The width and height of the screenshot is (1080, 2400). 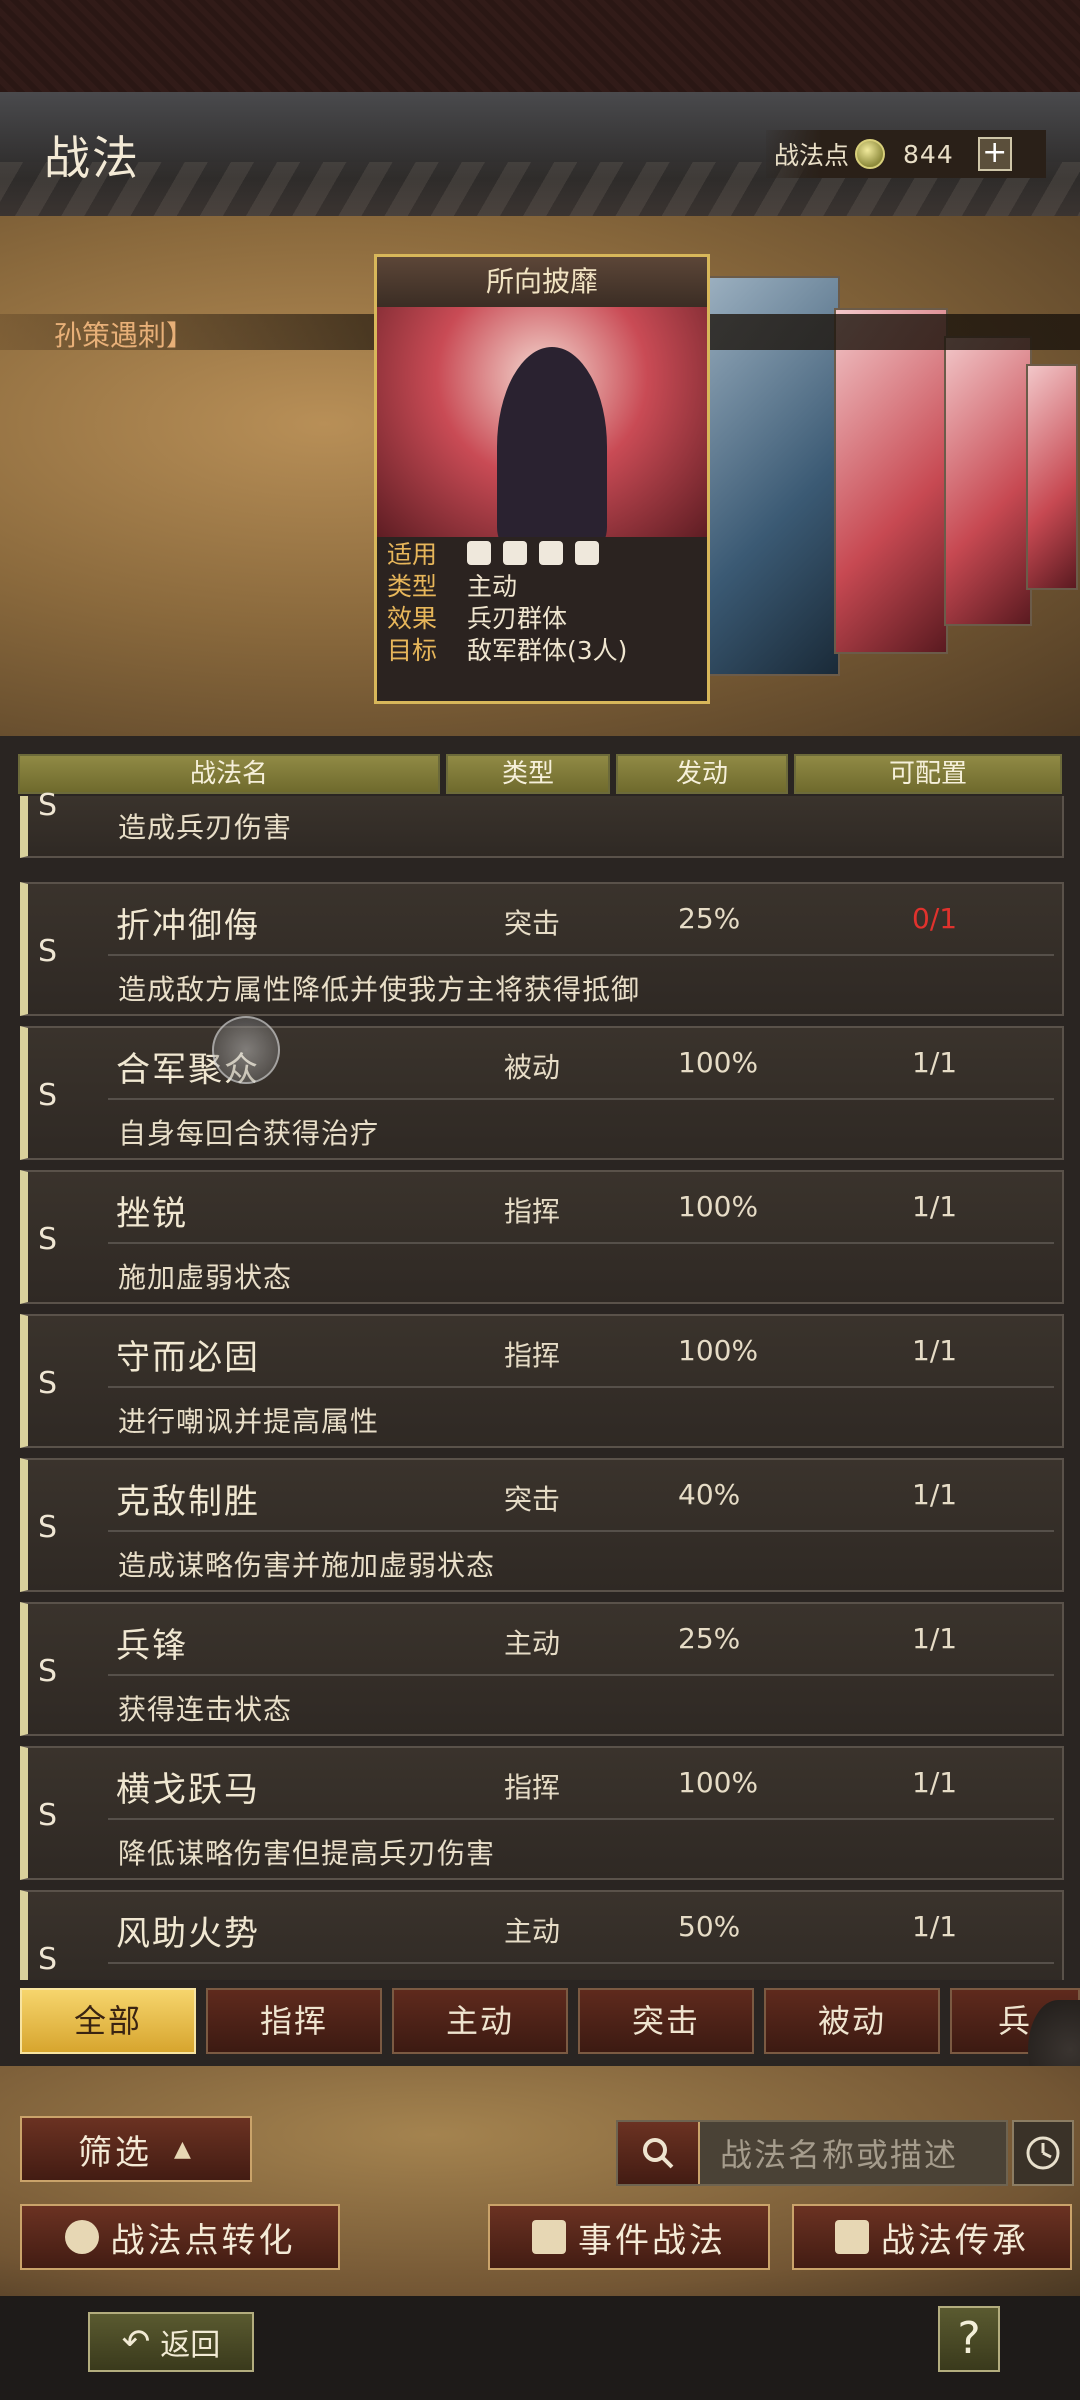 What do you see at coordinates (542, 1237) in the screenshot?
I see `list-item: S 挫锐 指挥 100% 1/1 施加虚弱状态` at bounding box center [542, 1237].